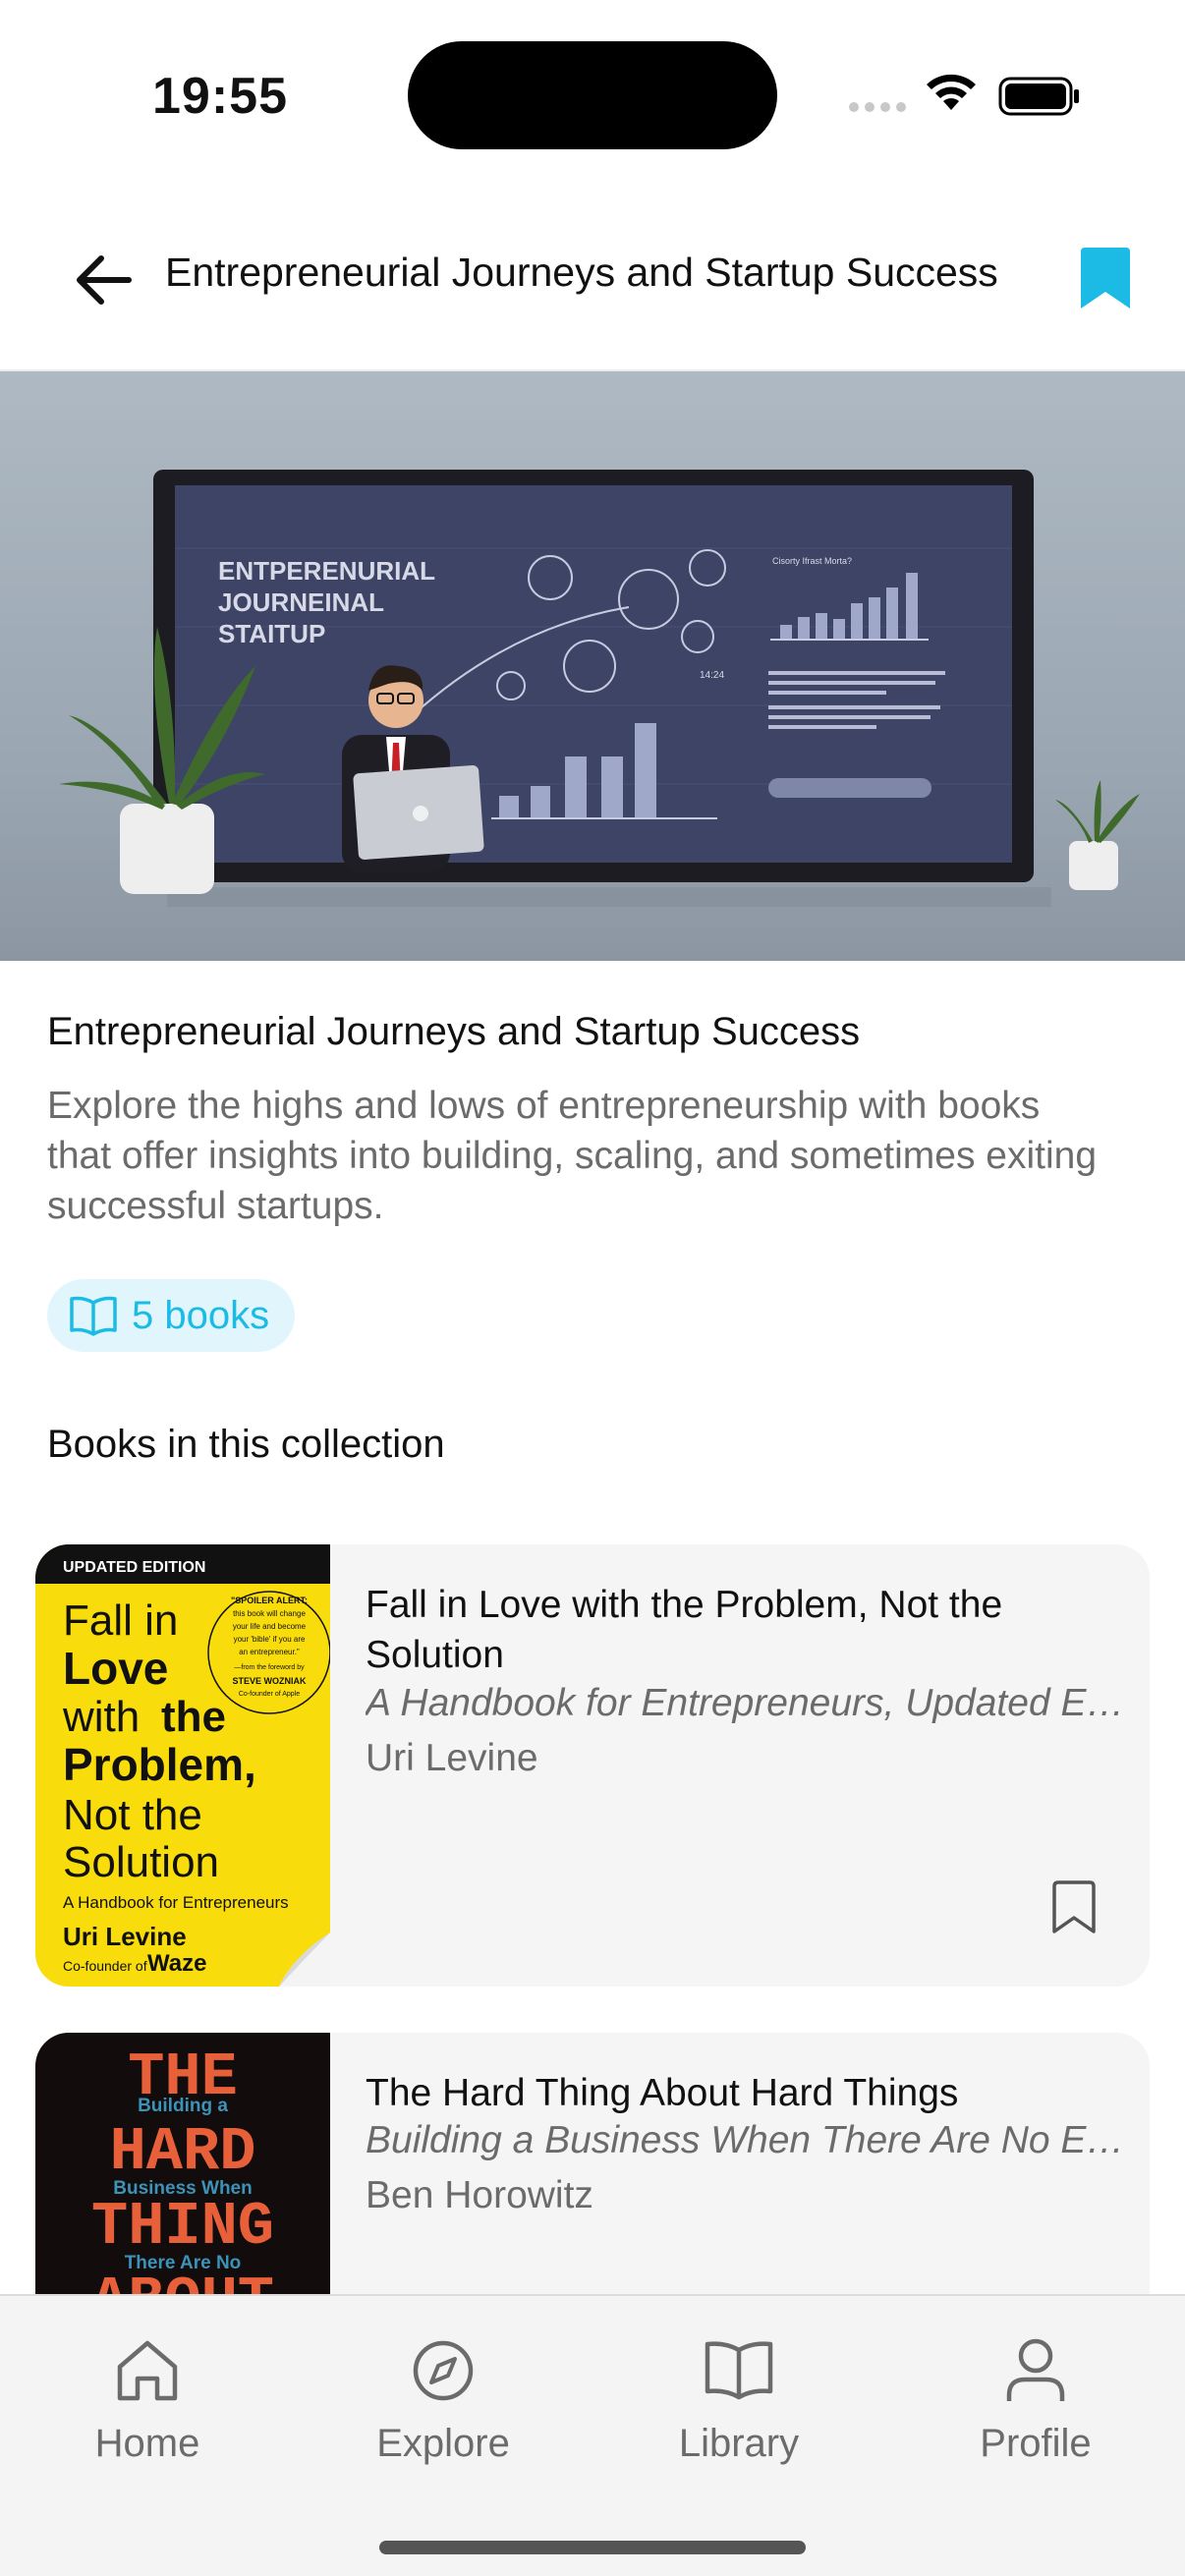  What do you see at coordinates (101, 1717) in the screenshot?
I see `cover-line-3a: with` at bounding box center [101, 1717].